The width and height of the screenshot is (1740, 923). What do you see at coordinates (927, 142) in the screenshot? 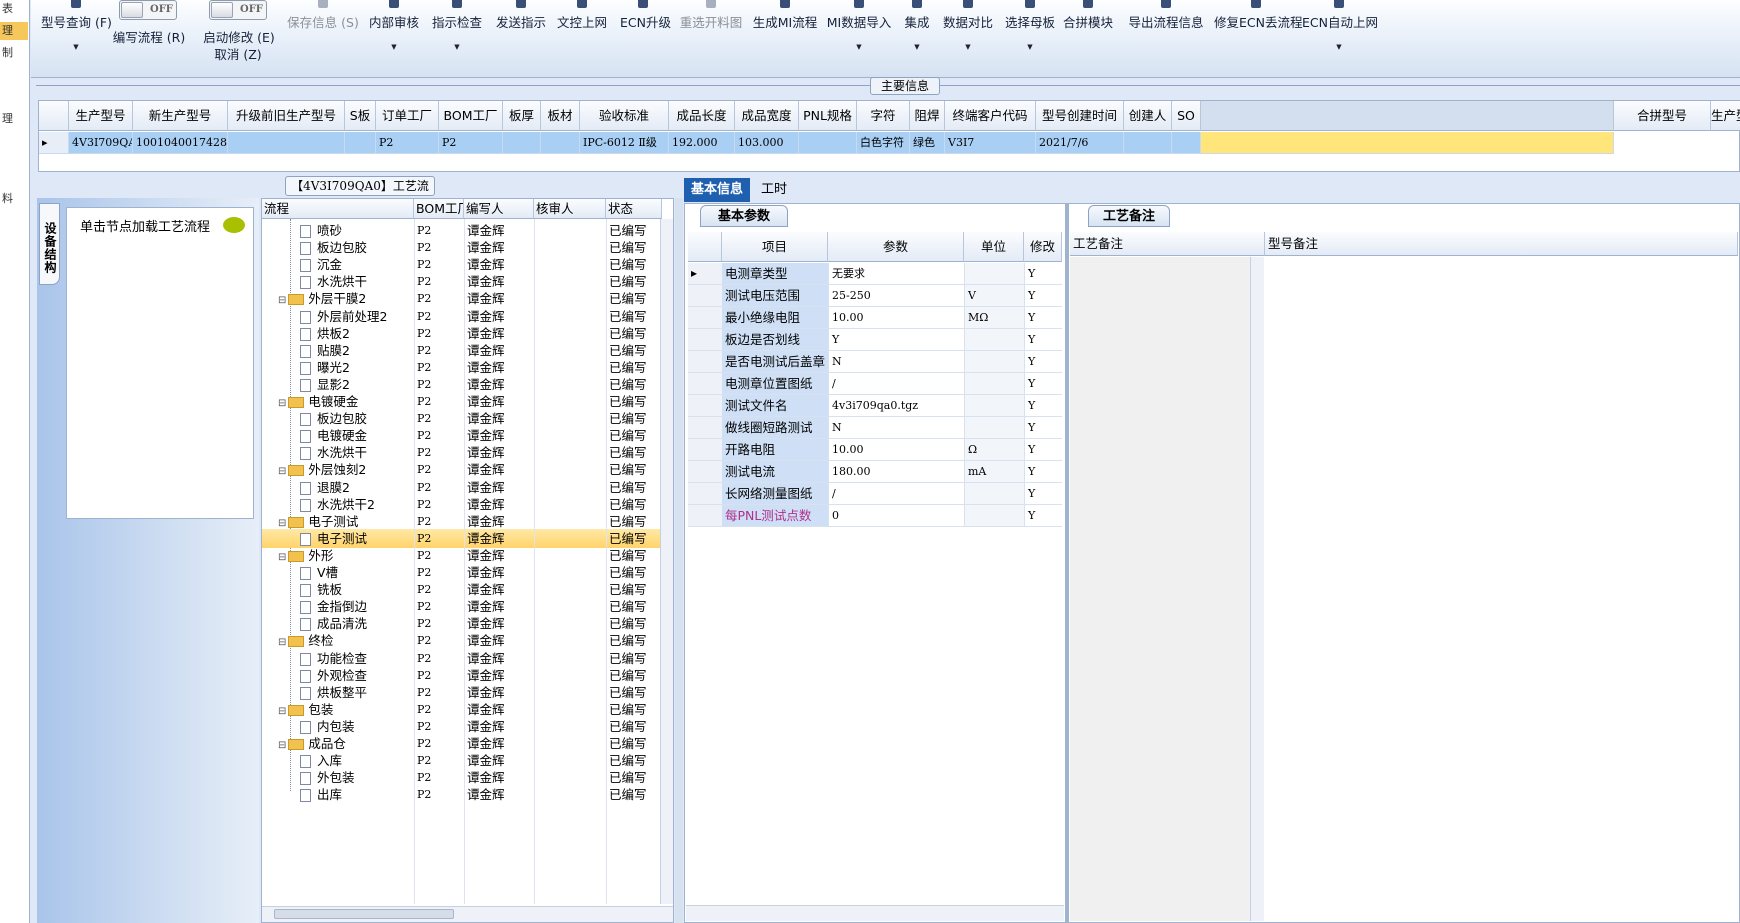
I see `table-cell: 绿色` at bounding box center [927, 142].